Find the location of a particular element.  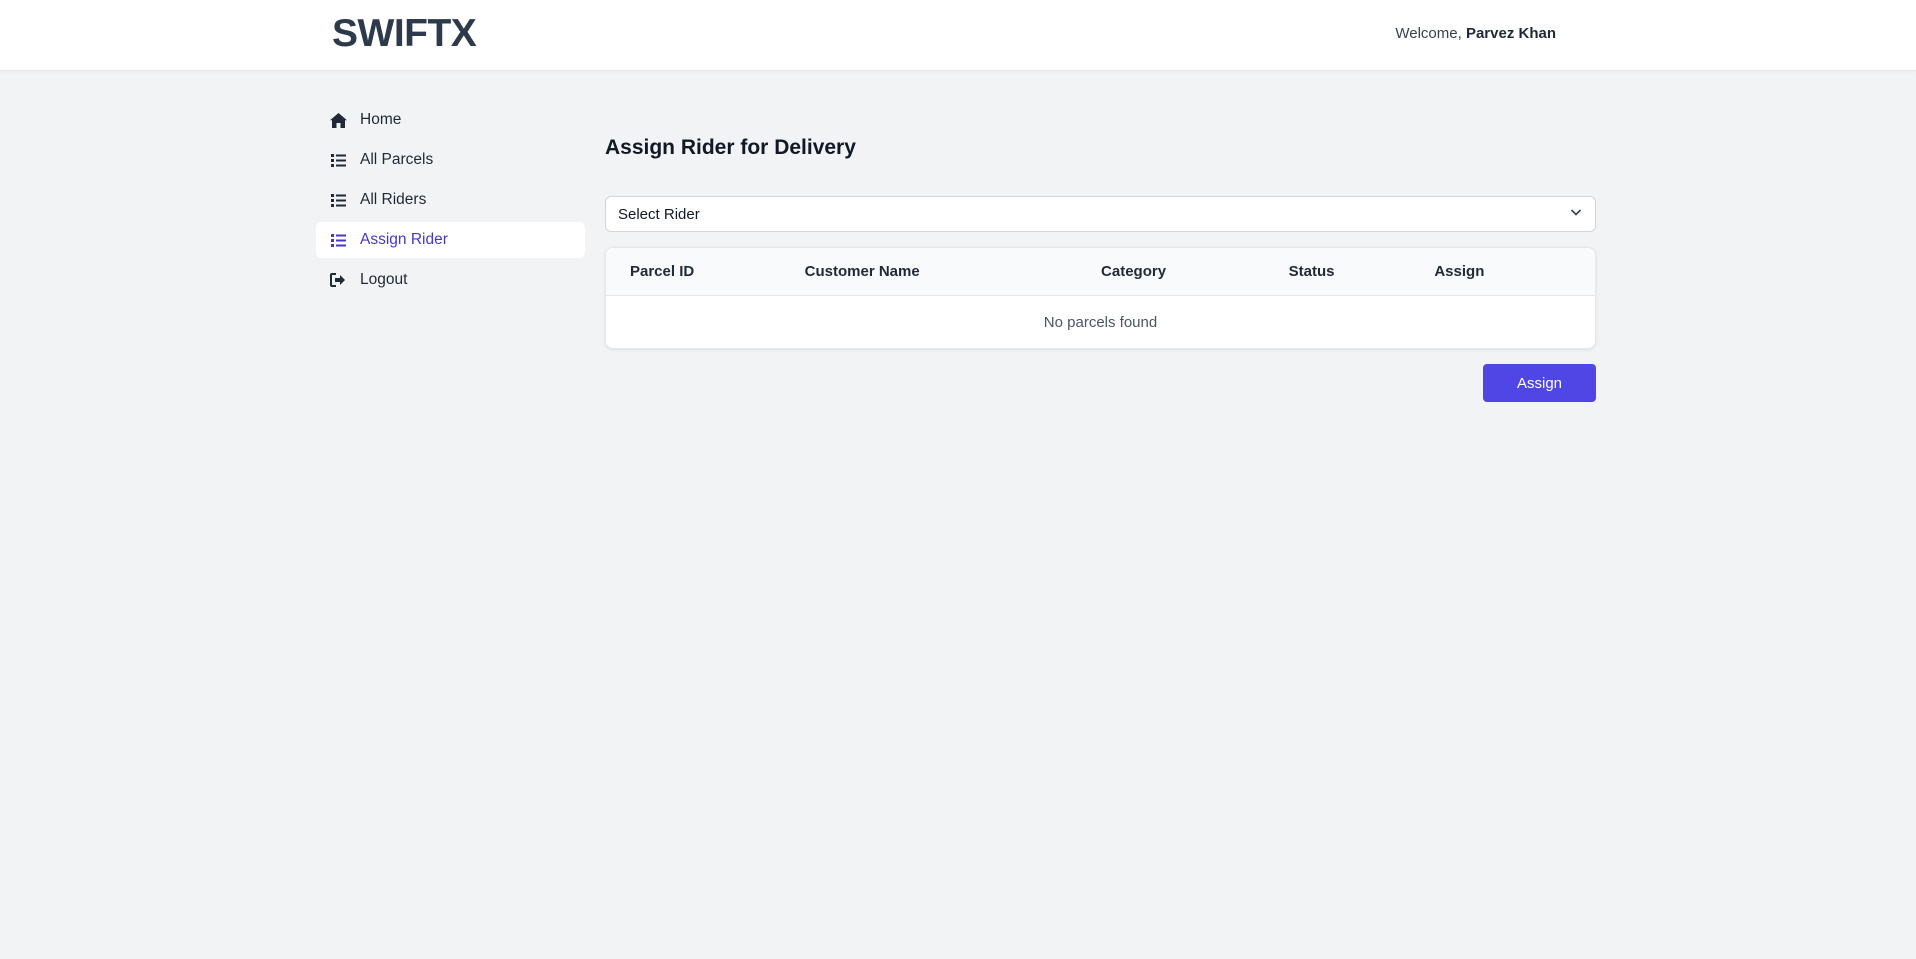

sidebar-item-label: All Riders is located at coordinates (393, 199).